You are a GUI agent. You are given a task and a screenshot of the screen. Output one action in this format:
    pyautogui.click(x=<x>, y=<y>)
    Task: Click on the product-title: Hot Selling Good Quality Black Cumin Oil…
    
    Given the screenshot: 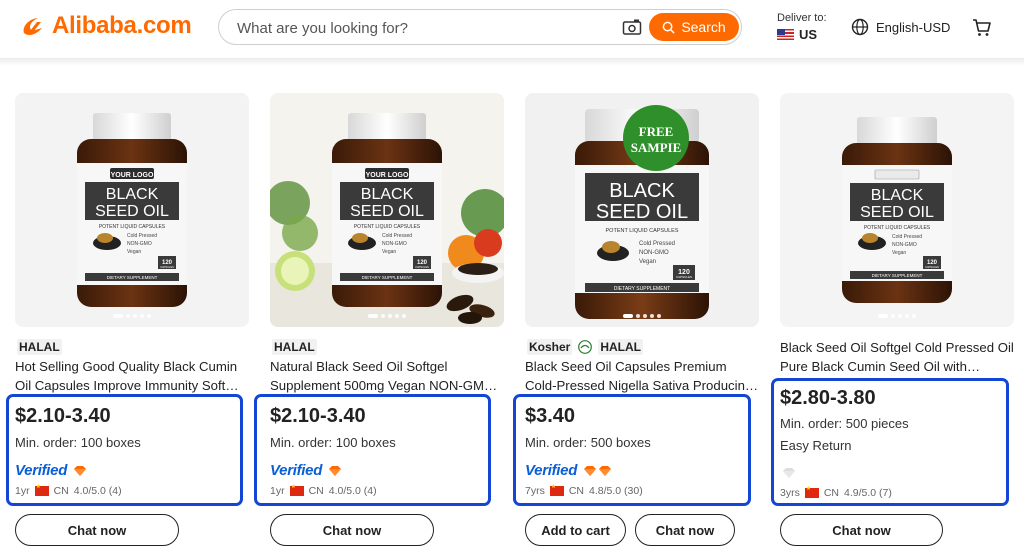 What is the action you would take?
    pyautogui.click(x=132, y=376)
    